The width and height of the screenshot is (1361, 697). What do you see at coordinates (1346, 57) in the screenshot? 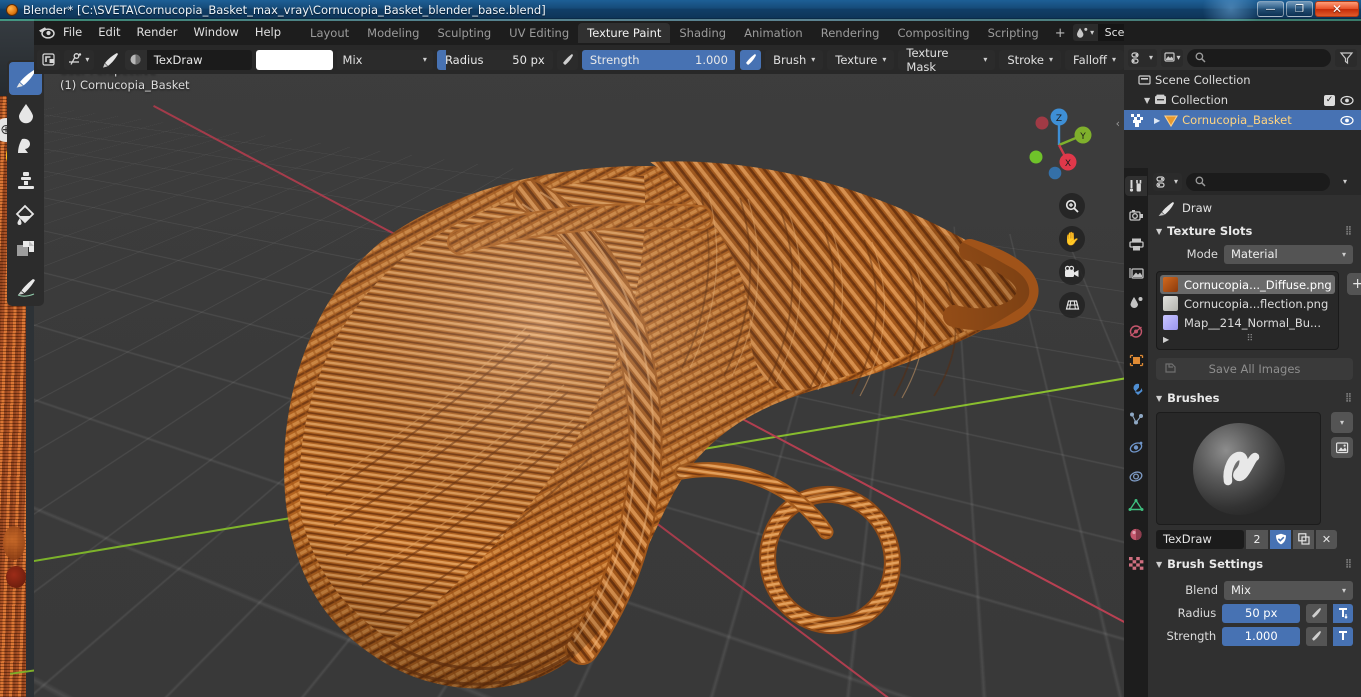
I see `outliner-filter-button` at bounding box center [1346, 57].